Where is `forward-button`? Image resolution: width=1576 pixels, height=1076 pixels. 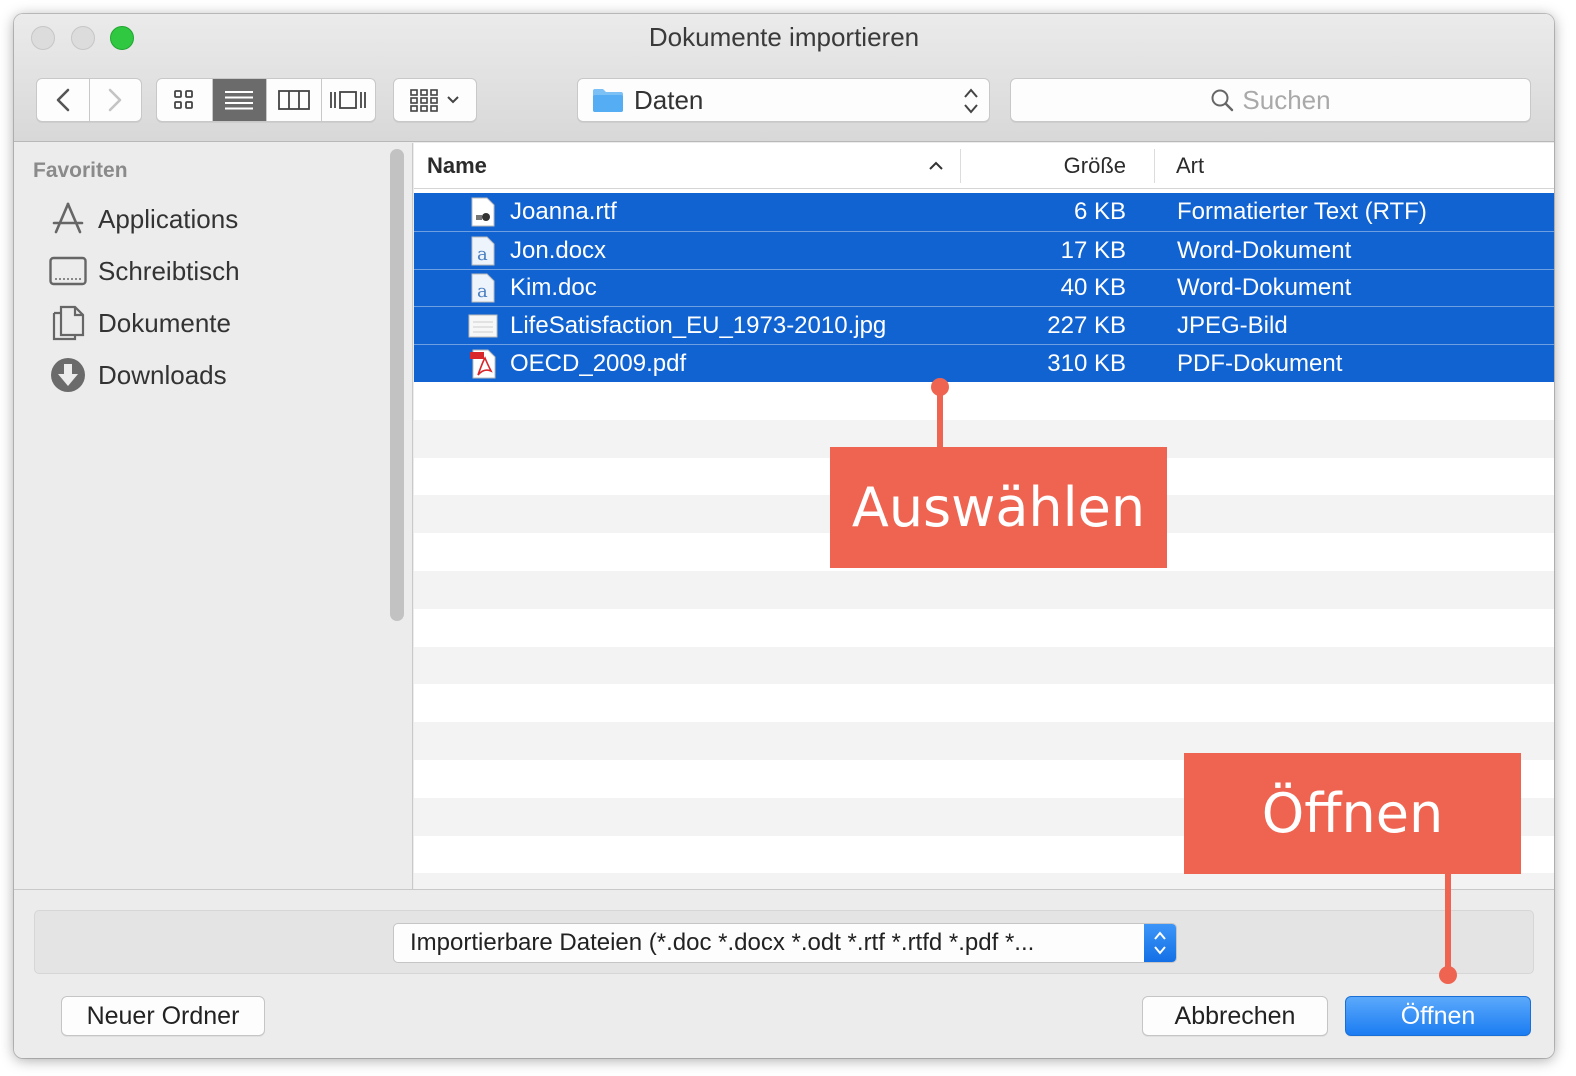
forward-button is located at coordinates (114, 100).